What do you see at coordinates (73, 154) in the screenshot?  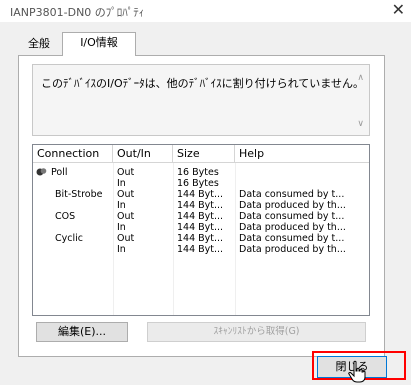 I see `column-header-connection: Connection` at bounding box center [73, 154].